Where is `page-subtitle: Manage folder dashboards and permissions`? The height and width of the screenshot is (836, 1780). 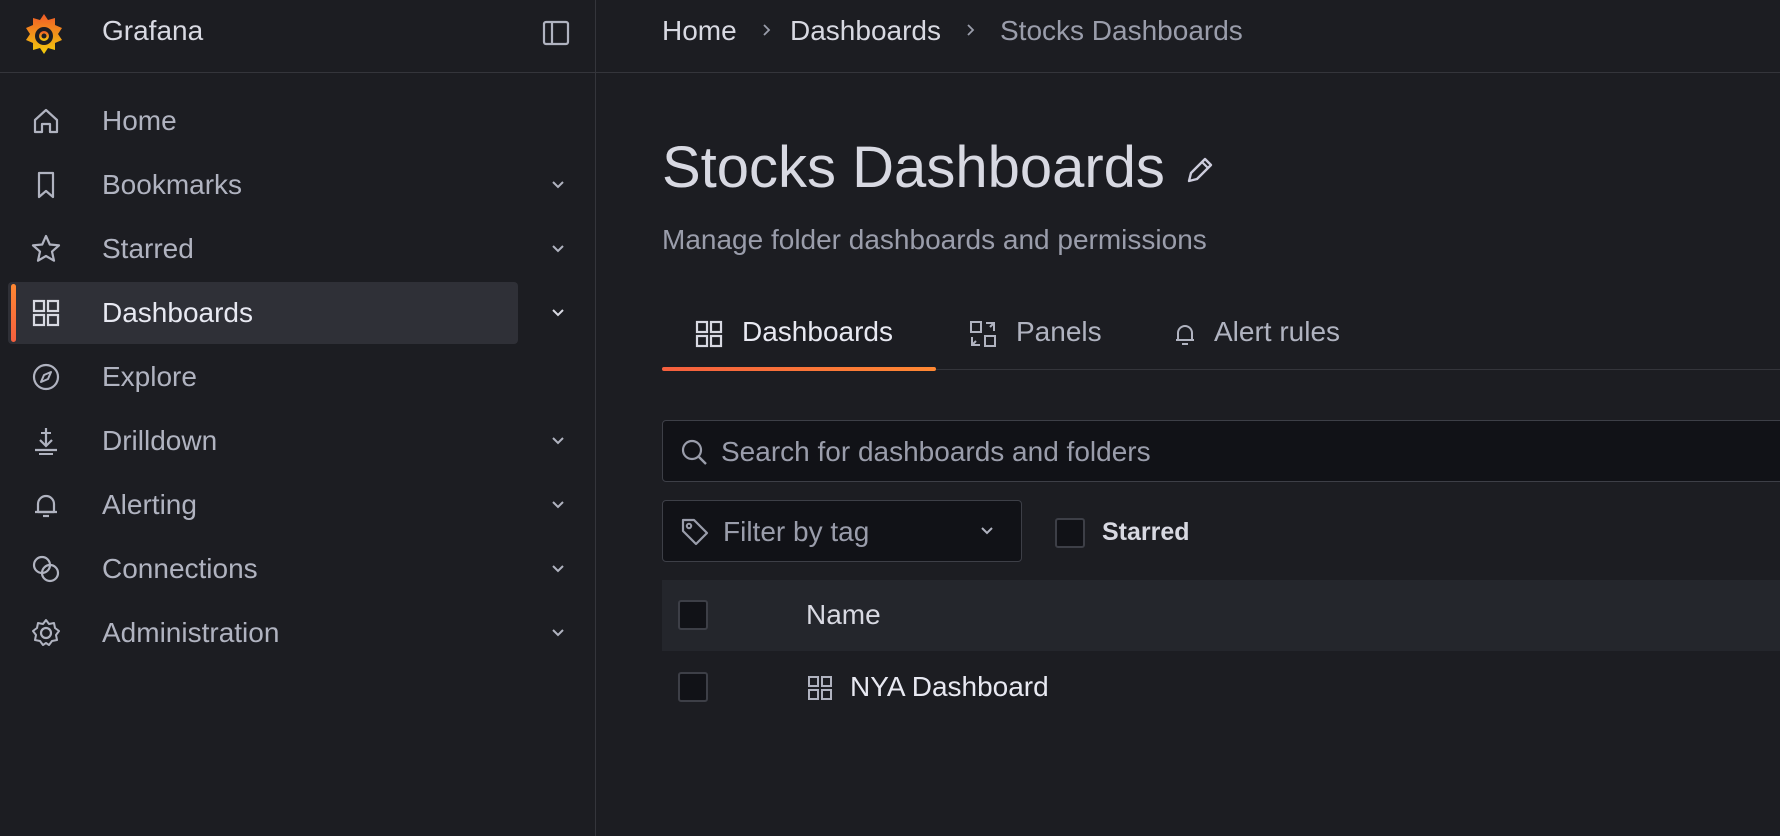
page-subtitle: Manage folder dashboards and permissions is located at coordinates (934, 239).